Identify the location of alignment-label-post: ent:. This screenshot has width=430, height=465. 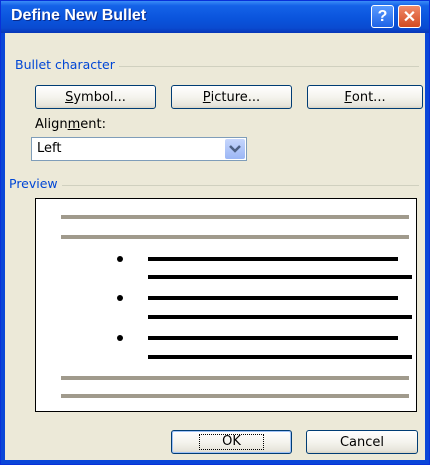
(93, 124).